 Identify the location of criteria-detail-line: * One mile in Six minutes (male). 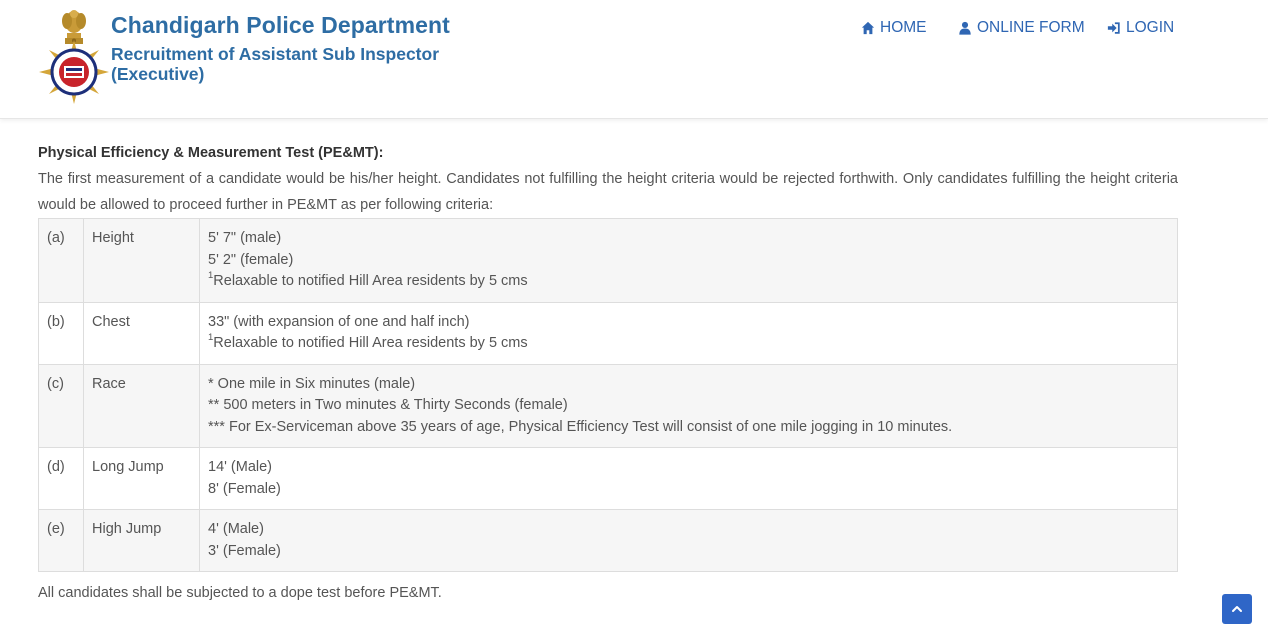
(312, 383).